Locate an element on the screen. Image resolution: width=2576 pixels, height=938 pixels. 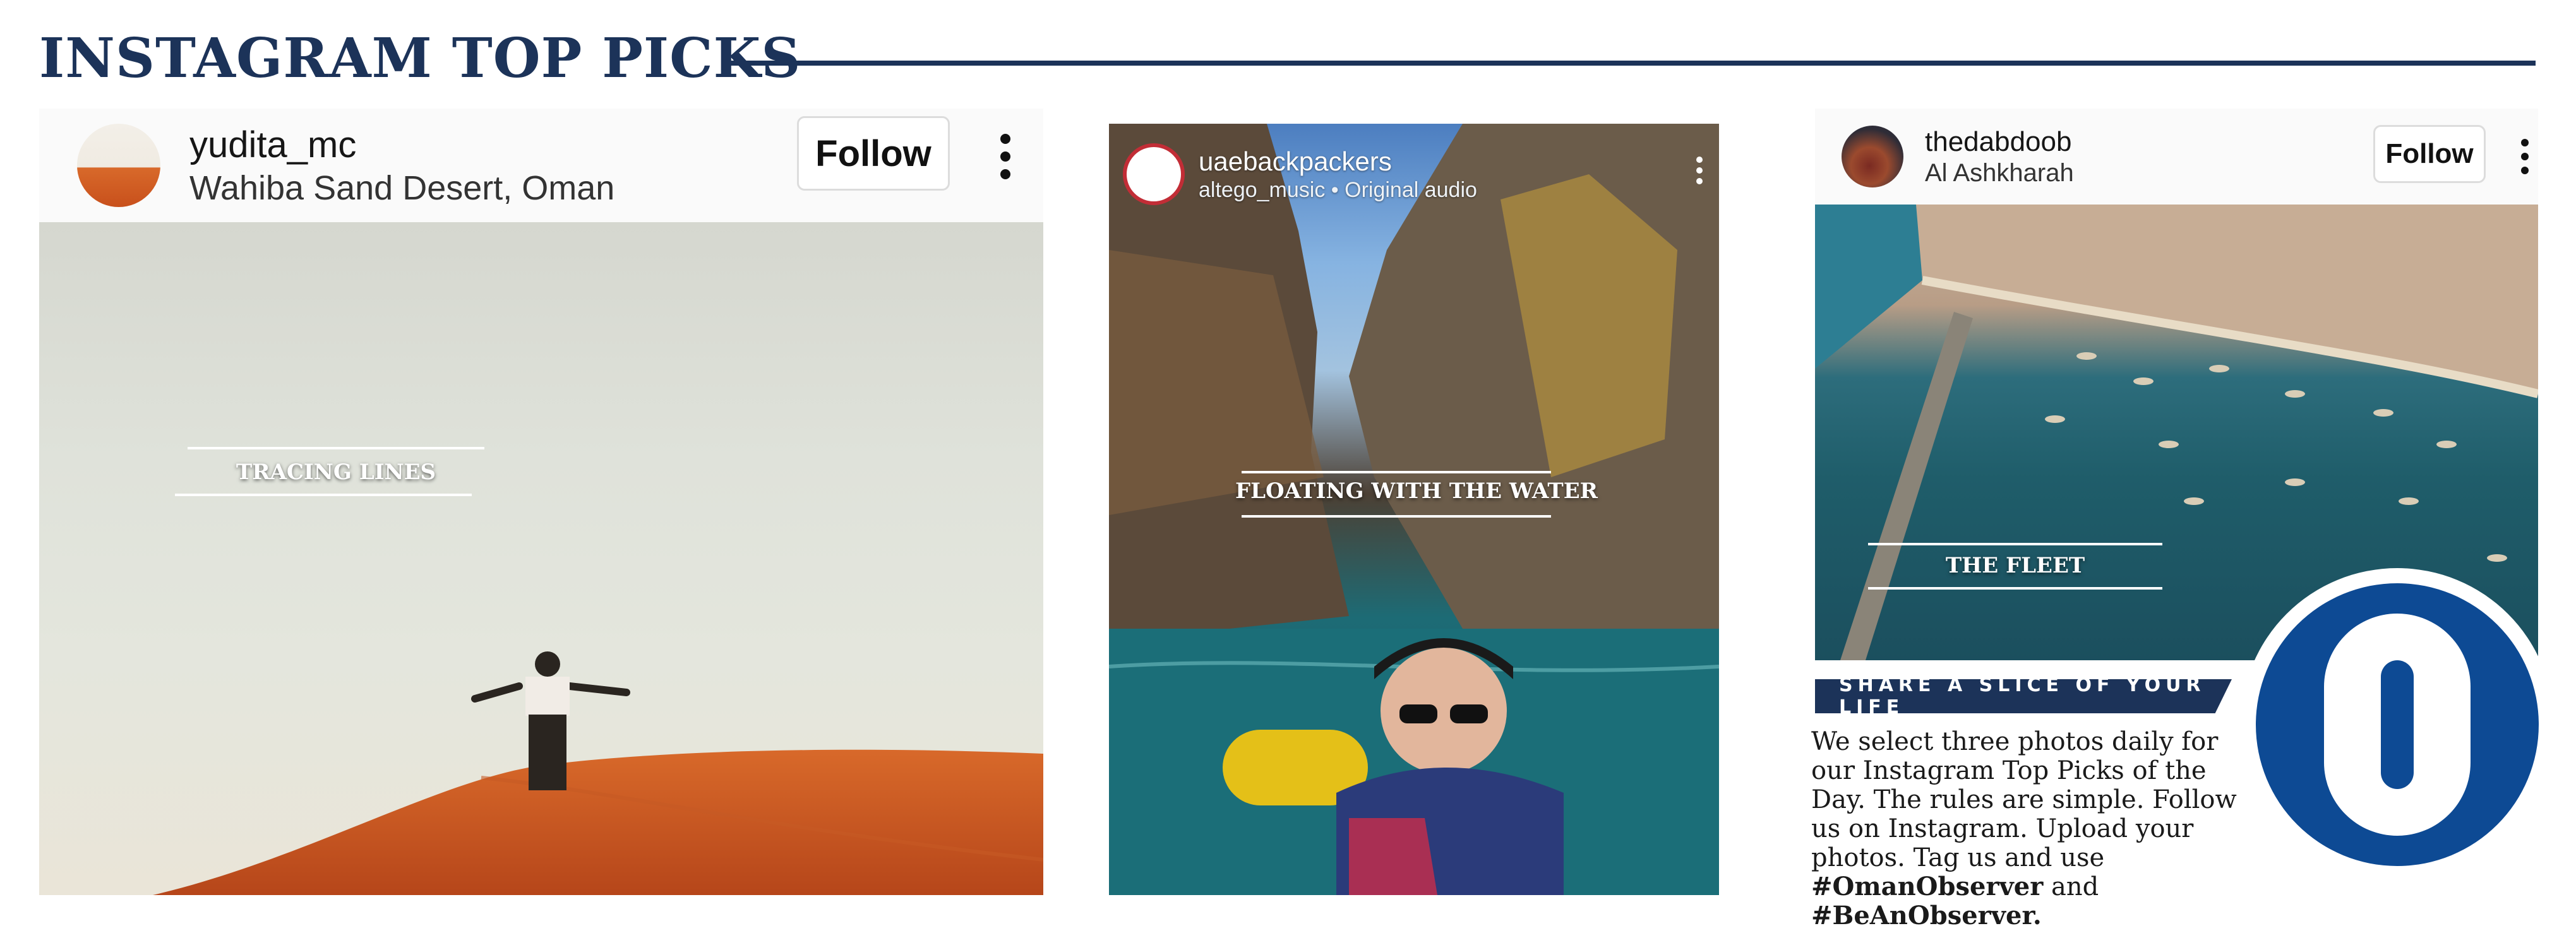
share-tags: #OmanObserver and #BeAnObserver. is located at coordinates (2070, 901).